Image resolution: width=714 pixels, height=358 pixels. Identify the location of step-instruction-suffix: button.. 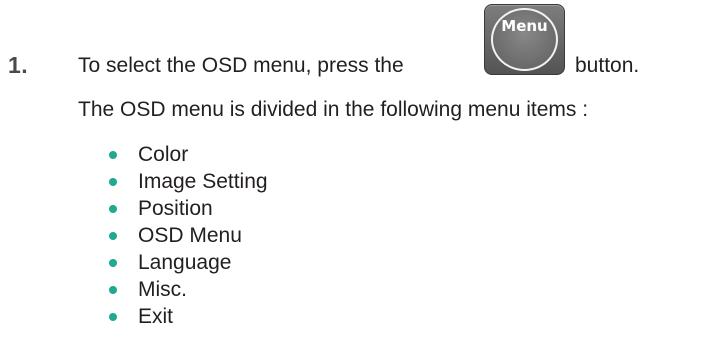
(607, 65).